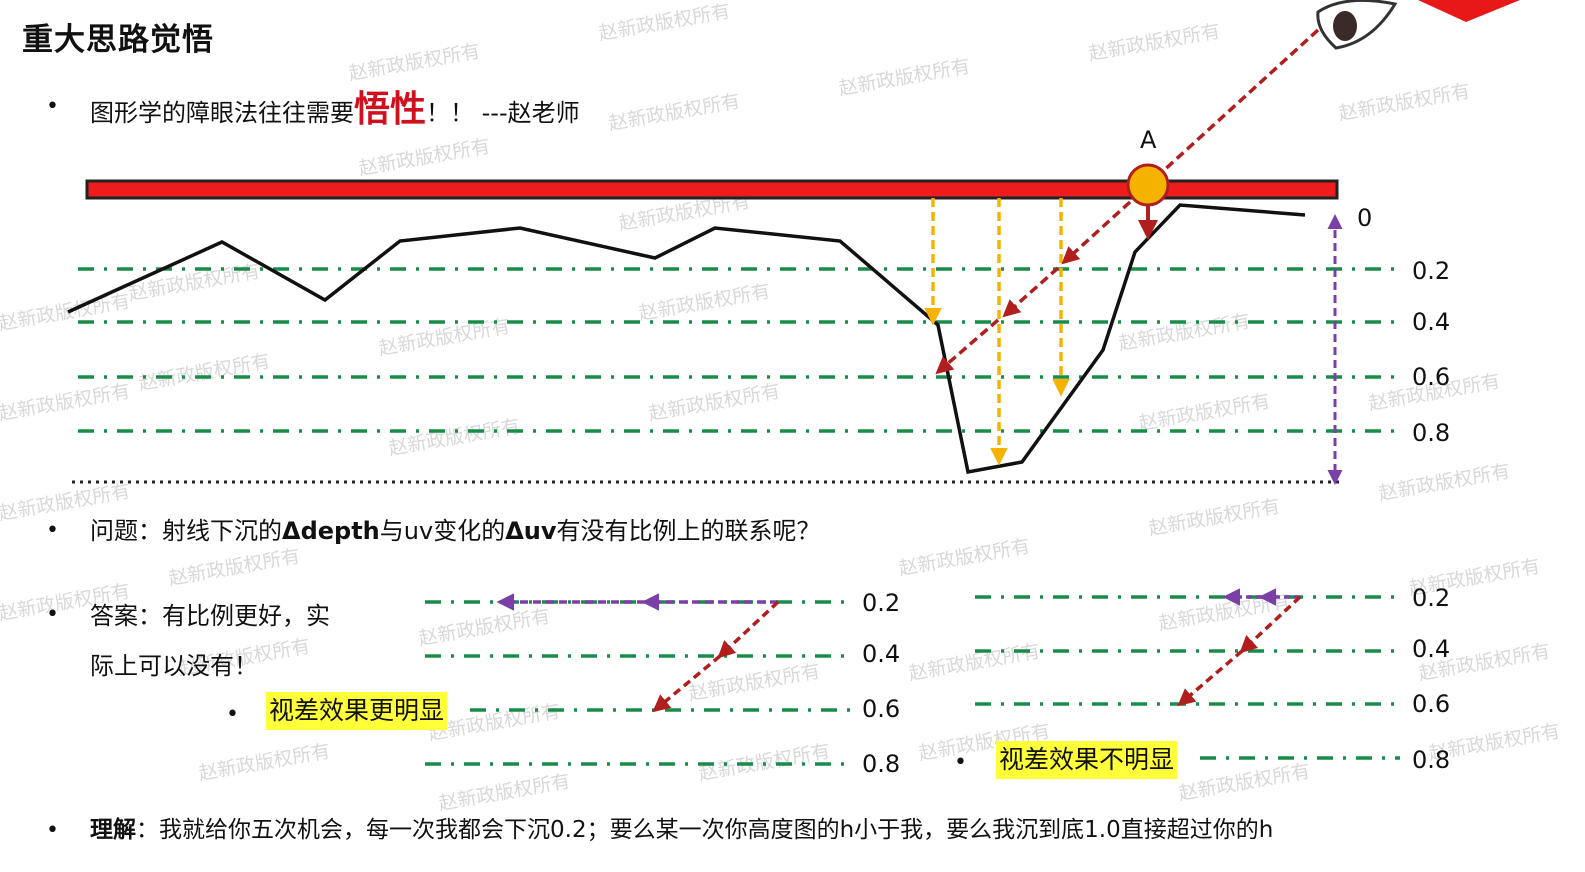  I want to click on left-level-0-8: 0.8, so click(881, 764).